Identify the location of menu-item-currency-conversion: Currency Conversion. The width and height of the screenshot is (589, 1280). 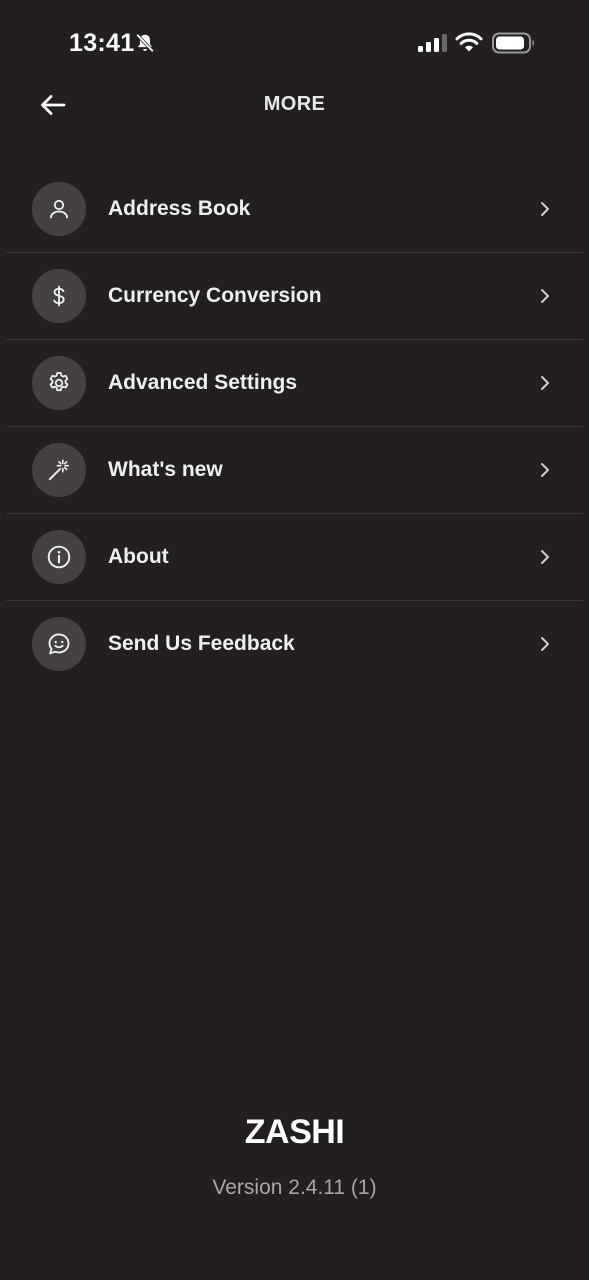
(294, 296).